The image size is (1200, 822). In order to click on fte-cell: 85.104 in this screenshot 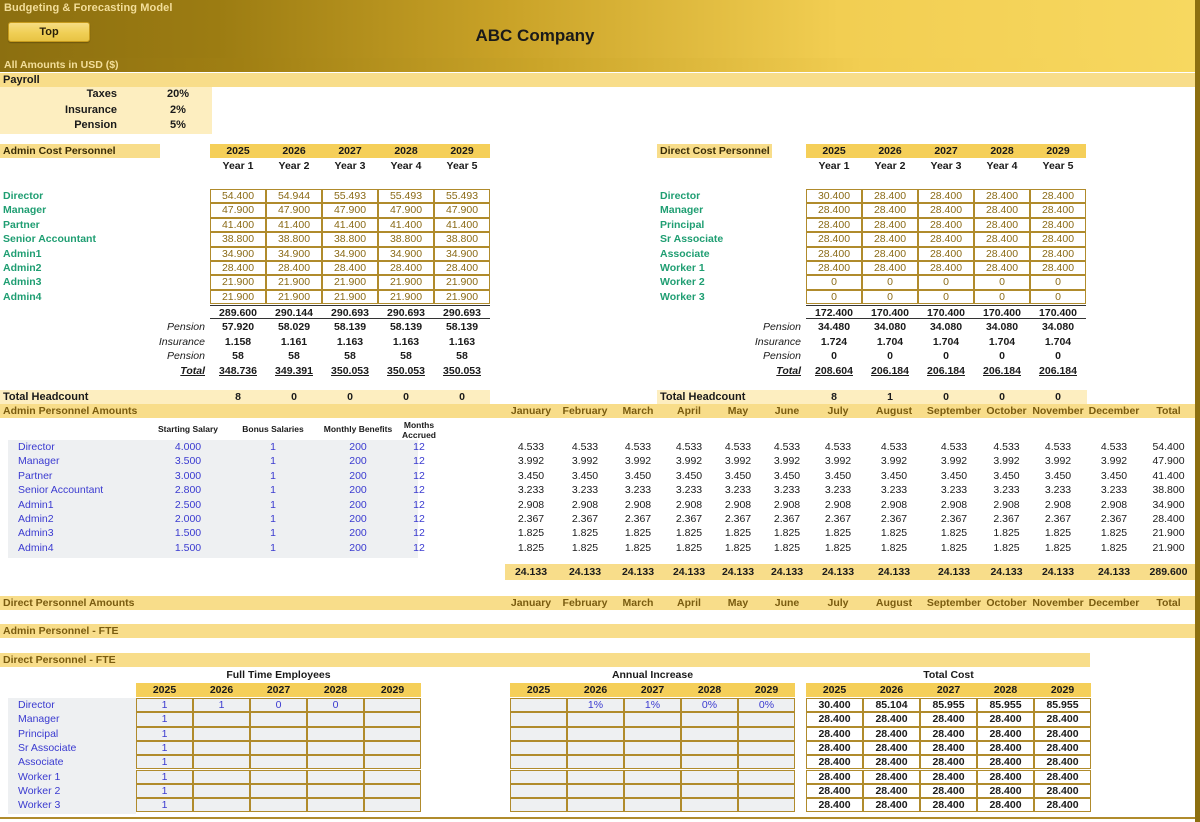, I will do `click(891, 705)`.